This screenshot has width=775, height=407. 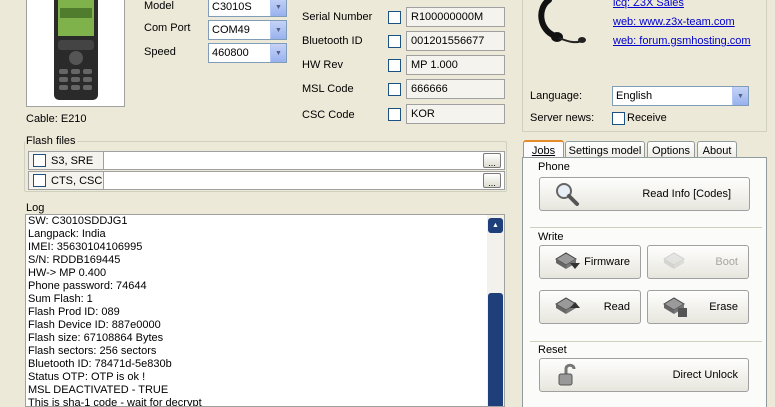 What do you see at coordinates (686, 194) in the screenshot?
I see `read-info-label: Read Info [Codes]` at bounding box center [686, 194].